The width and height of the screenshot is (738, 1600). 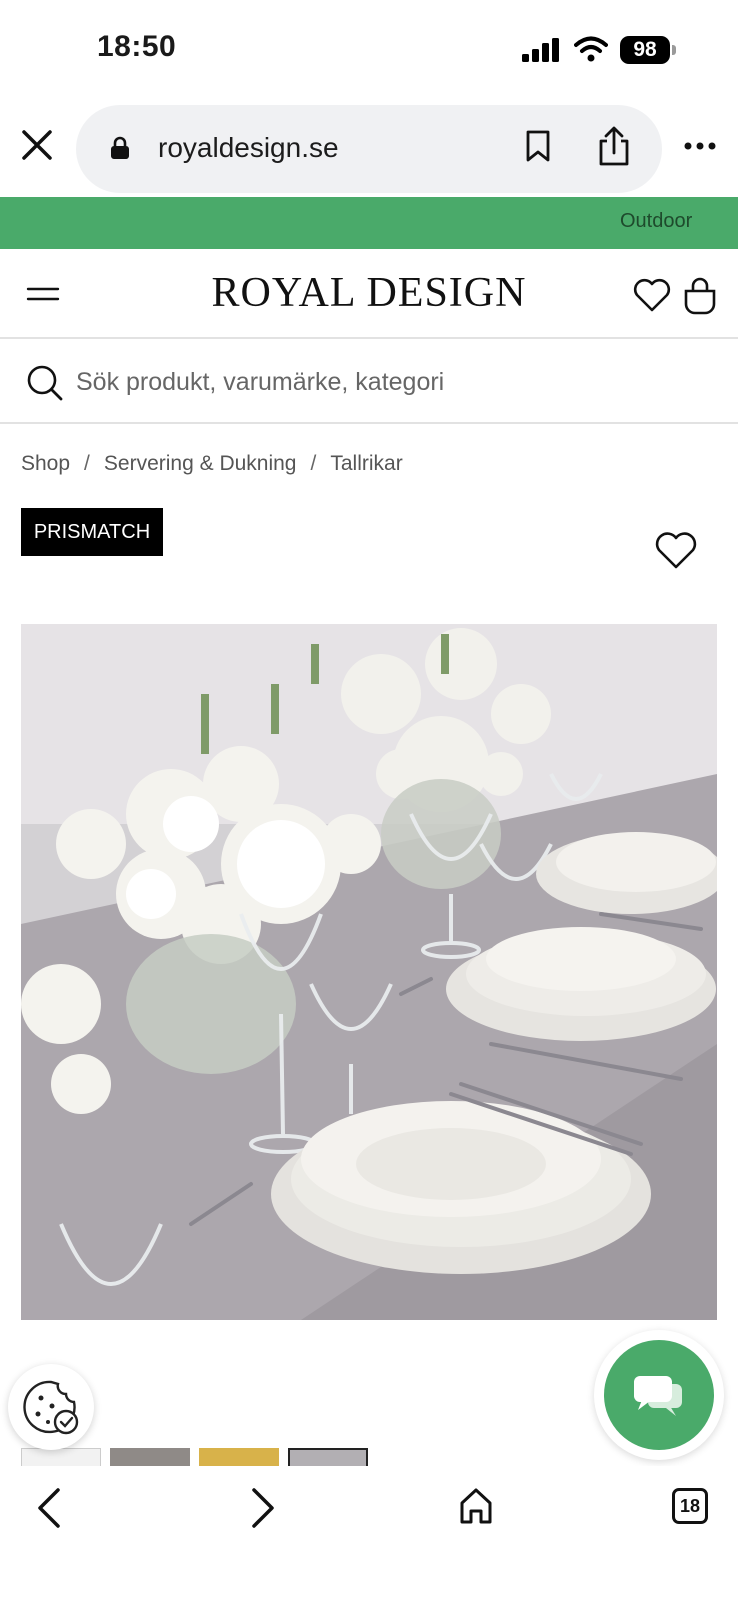 What do you see at coordinates (369, 1533) in the screenshot?
I see `browser-bottom-toolbar: 18` at bounding box center [369, 1533].